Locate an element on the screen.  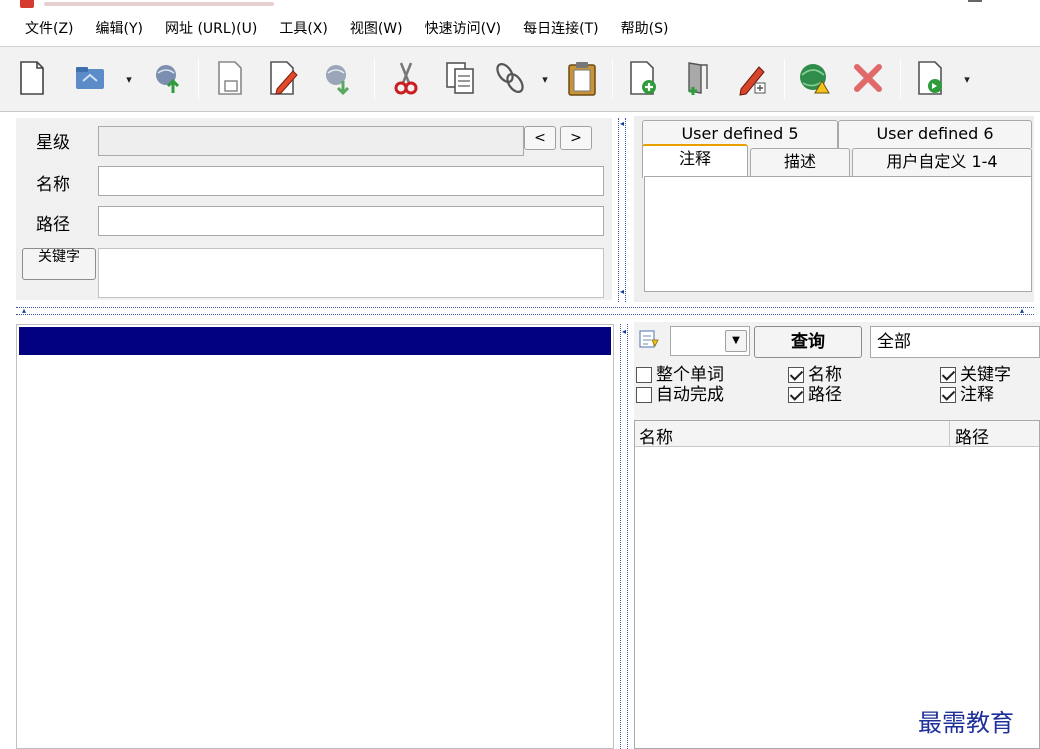
name-label: 名称 is located at coordinates (53, 185).